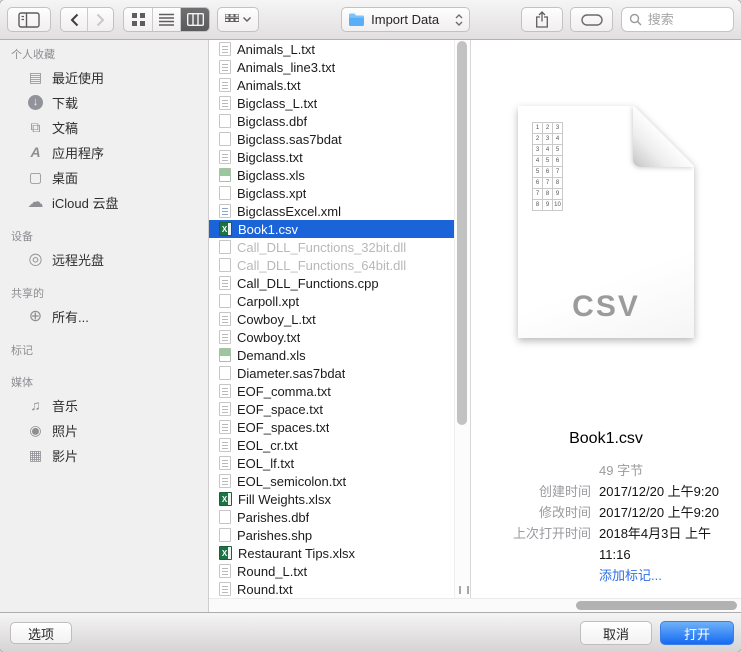 The height and width of the screenshot is (652, 741). What do you see at coordinates (33, 55) in the screenshot?
I see `sidebar-header-favorites: 个人收藏` at bounding box center [33, 55].